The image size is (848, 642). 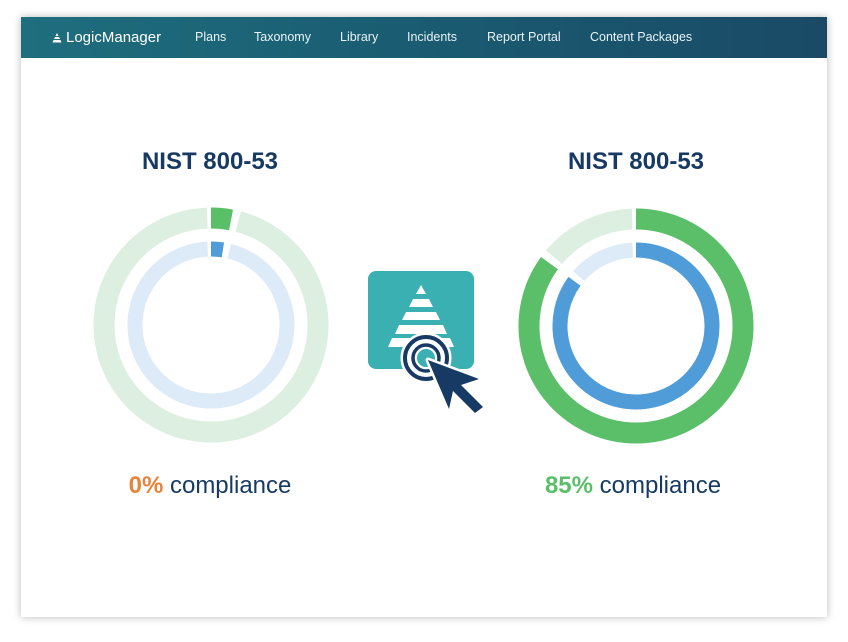 I want to click on right-compliance-text: 85% compliance, so click(x=633, y=486).